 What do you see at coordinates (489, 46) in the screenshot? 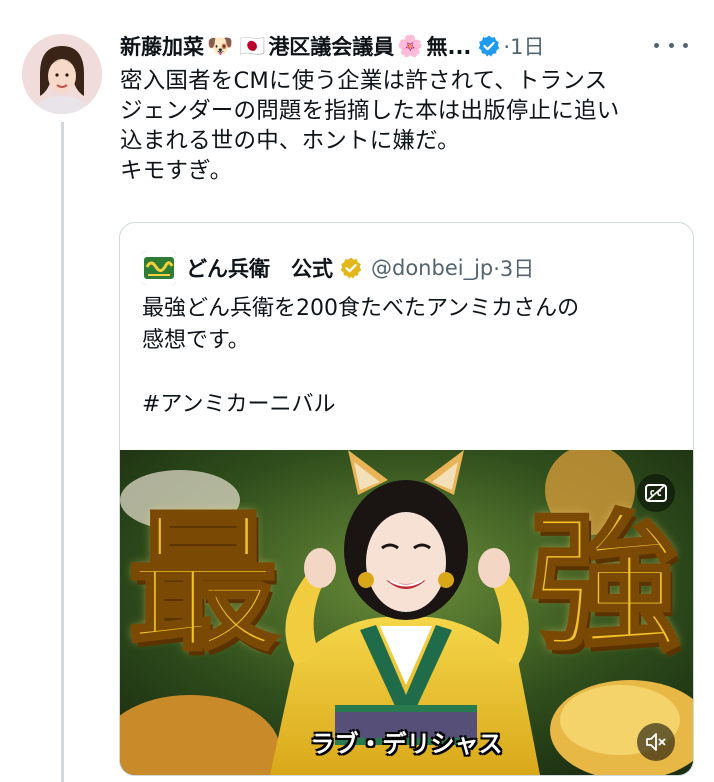
I see `verified-badge-icon` at bounding box center [489, 46].